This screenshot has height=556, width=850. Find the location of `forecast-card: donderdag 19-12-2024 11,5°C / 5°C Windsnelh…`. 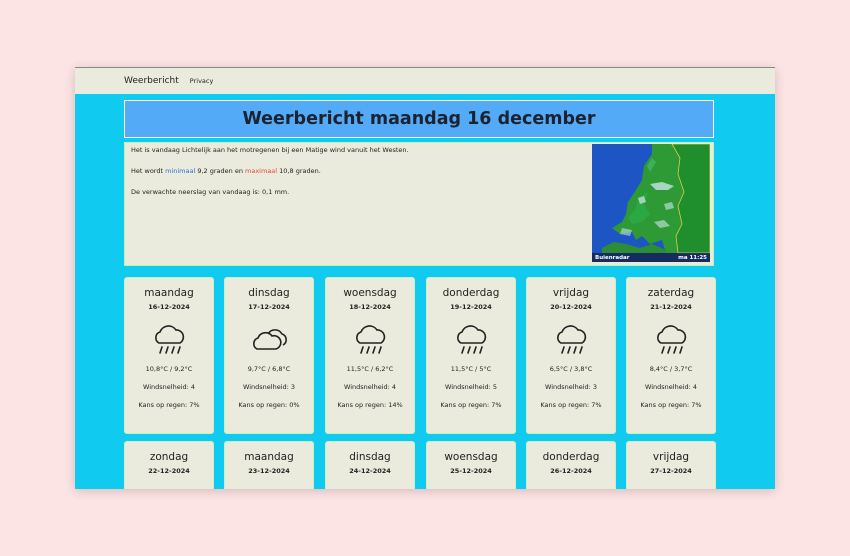

forecast-card: donderdag 19-12-2024 11,5°C / 5°C Windsnelh… is located at coordinates (471, 355).